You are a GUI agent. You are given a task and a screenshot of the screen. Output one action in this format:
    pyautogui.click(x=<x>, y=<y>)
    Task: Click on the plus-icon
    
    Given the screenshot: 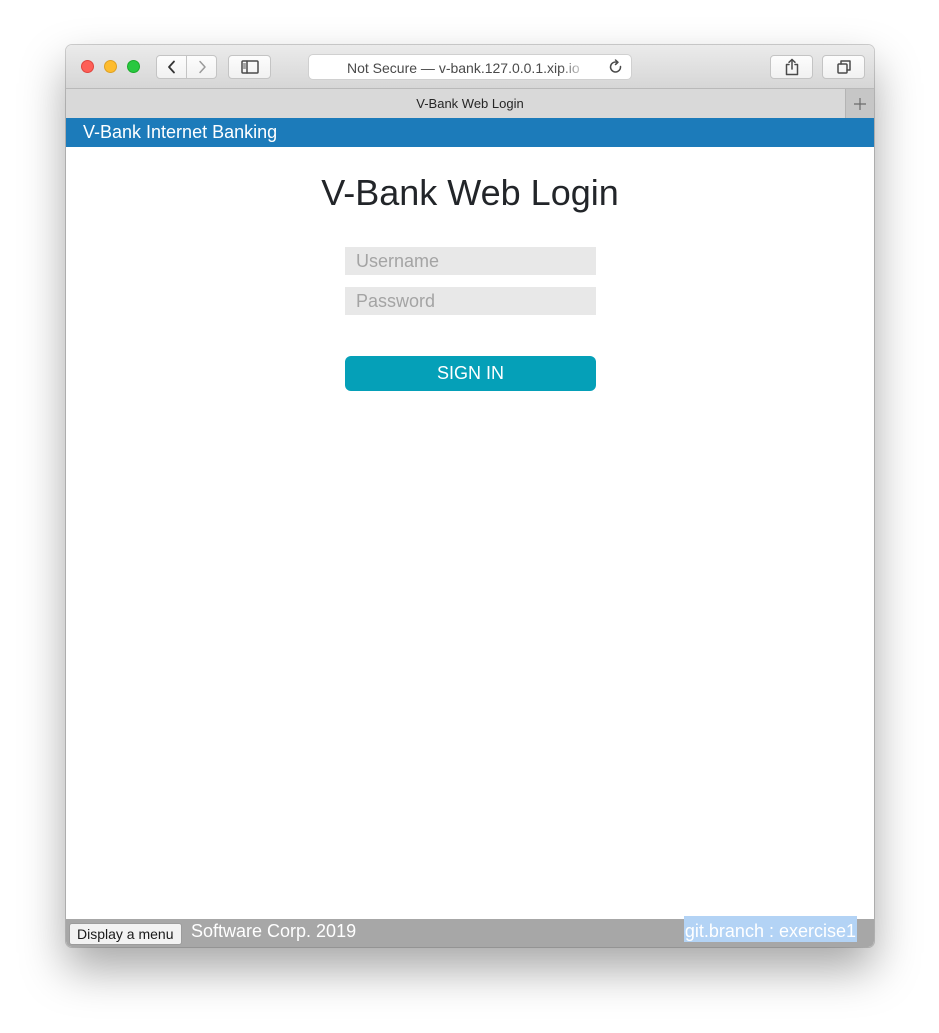 What is the action you would take?
    pyautogui.click(x=860, y=103)
    